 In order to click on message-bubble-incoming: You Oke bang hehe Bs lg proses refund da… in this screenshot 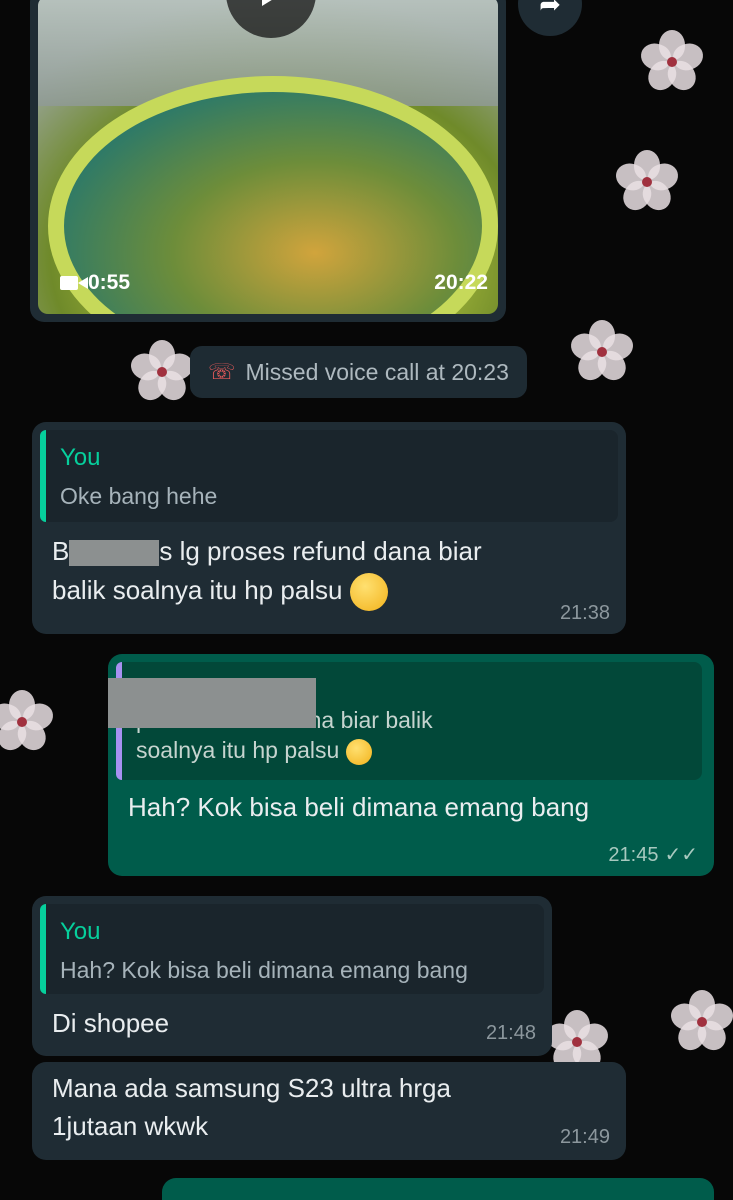, I will do `click(329, 528)`.